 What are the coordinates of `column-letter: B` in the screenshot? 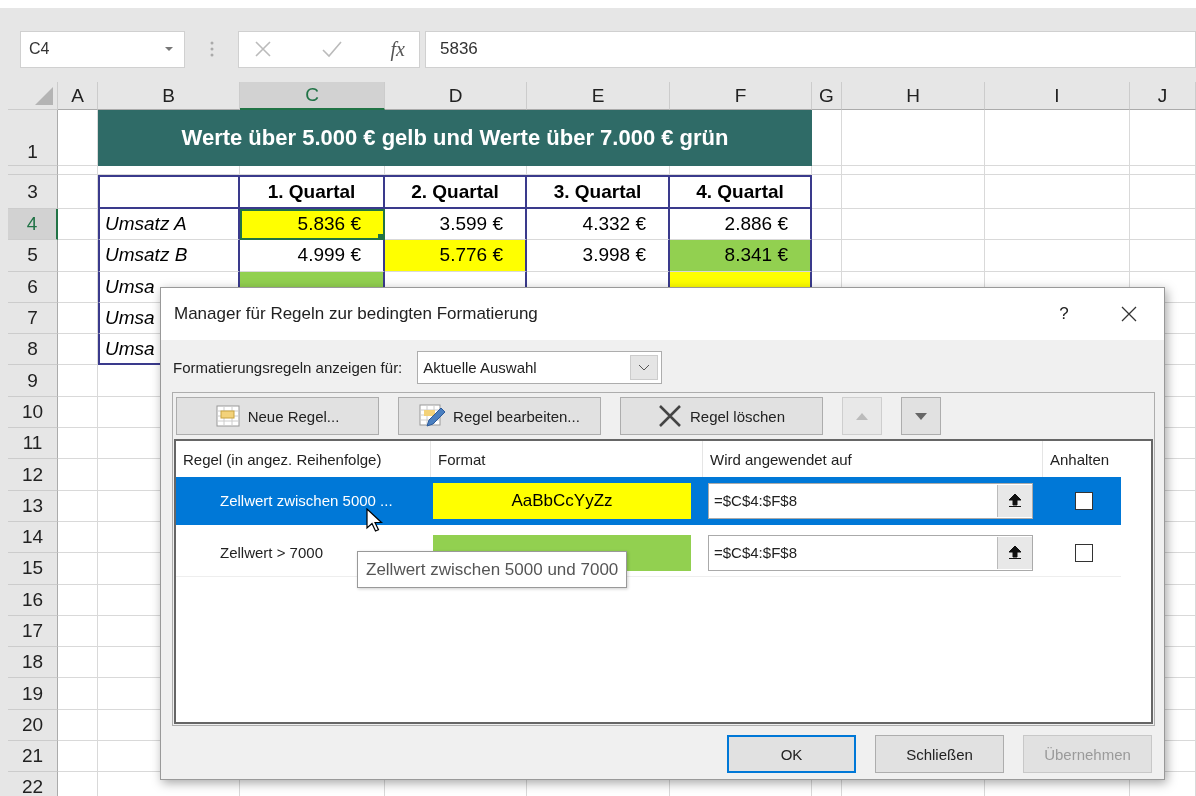 It's located at (169, 96).